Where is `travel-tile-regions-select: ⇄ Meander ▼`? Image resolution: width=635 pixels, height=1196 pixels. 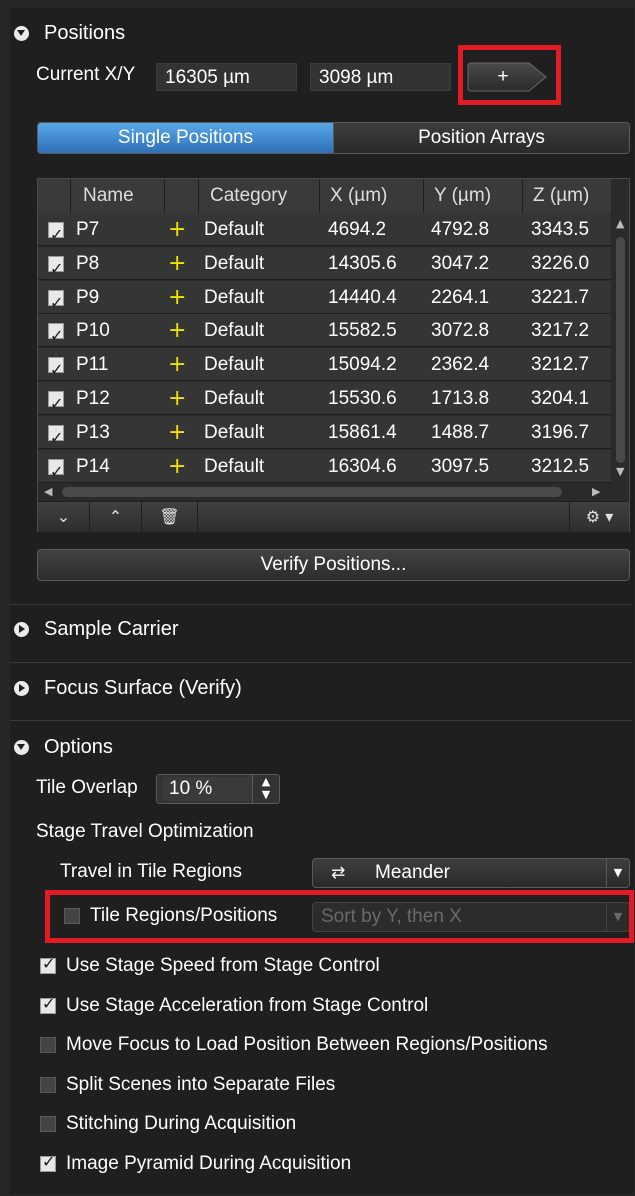 travel-tile-regions-select: ⇄ Meander ▼ is located at coordinates (471, 873).